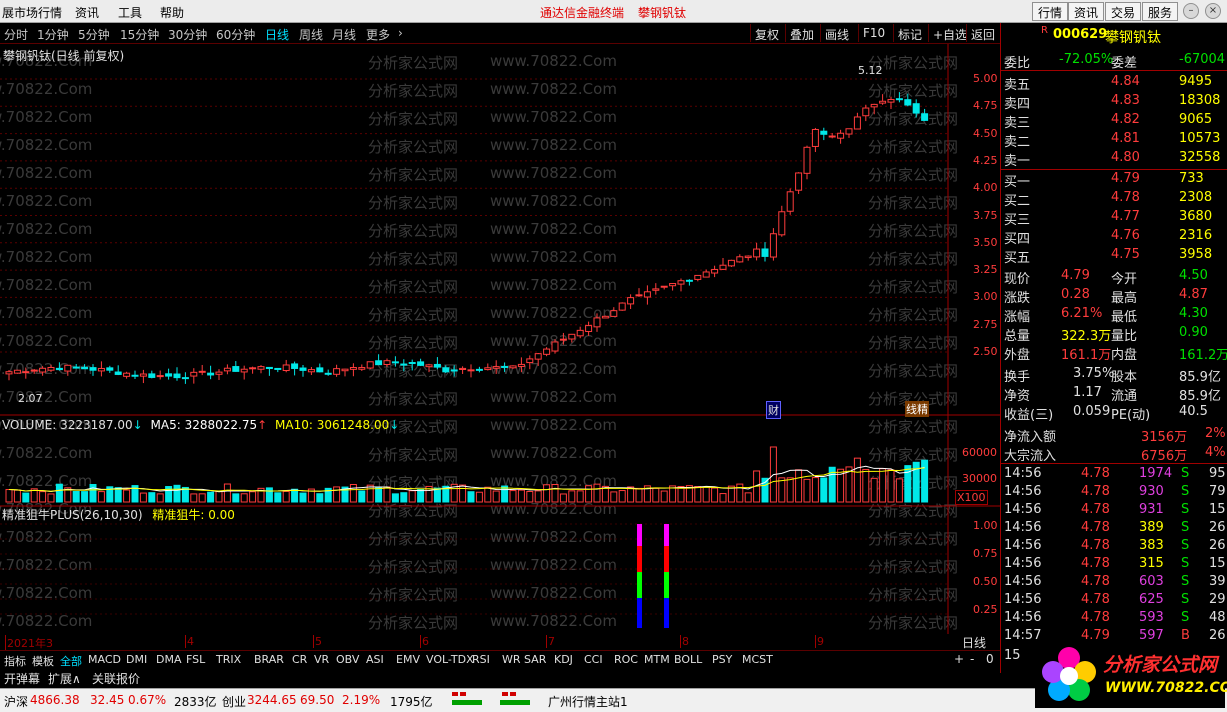 The width and height of the screenshot is (1227, 712). What do you see at coordinates (228, 659) in the screenshot?
I see `indicator-tab: TRIX` at bounding box center [228, 659].